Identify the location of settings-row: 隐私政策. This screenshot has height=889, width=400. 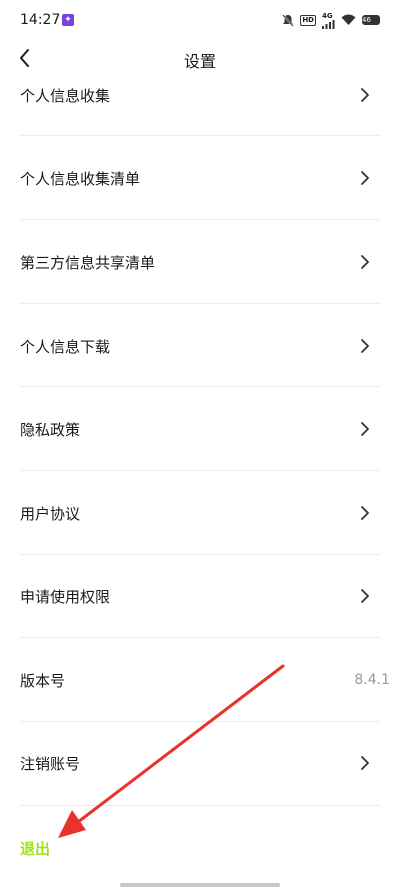
(200, 429).